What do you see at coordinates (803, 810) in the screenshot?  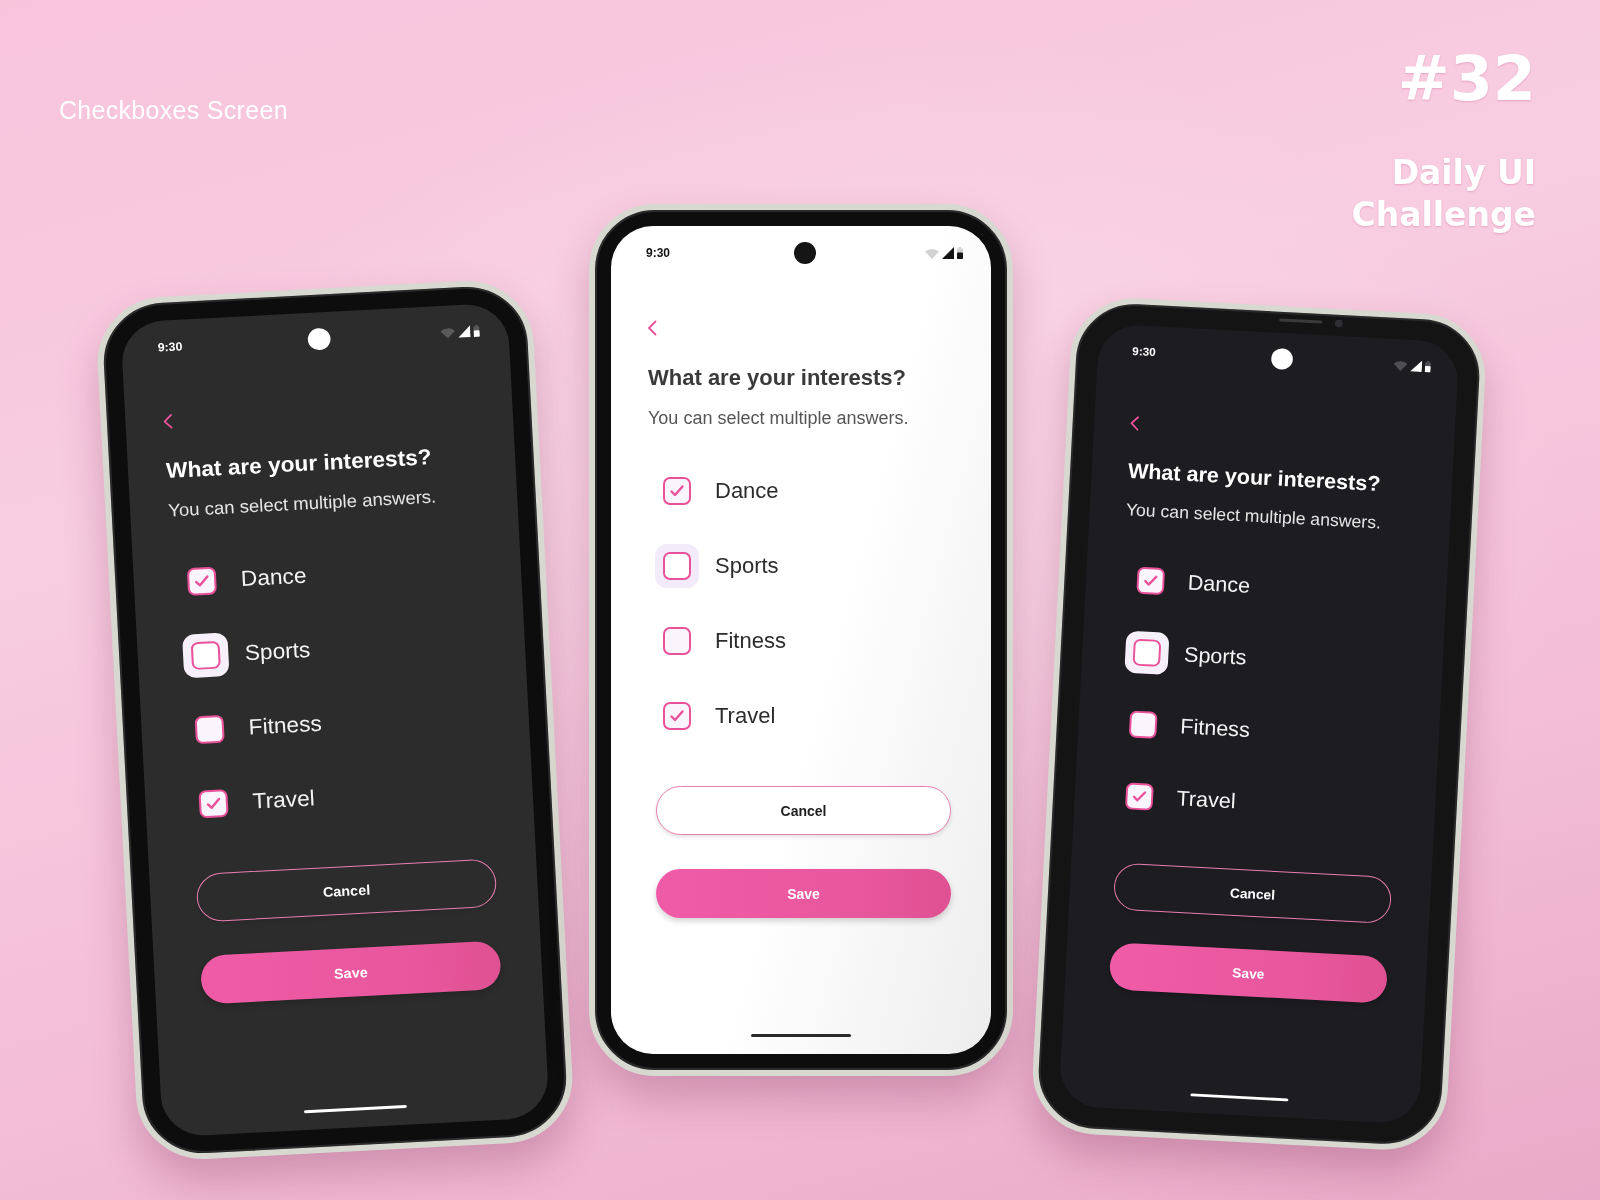 I see `cancel-button: Cancel` at bounding box center [803, 810].